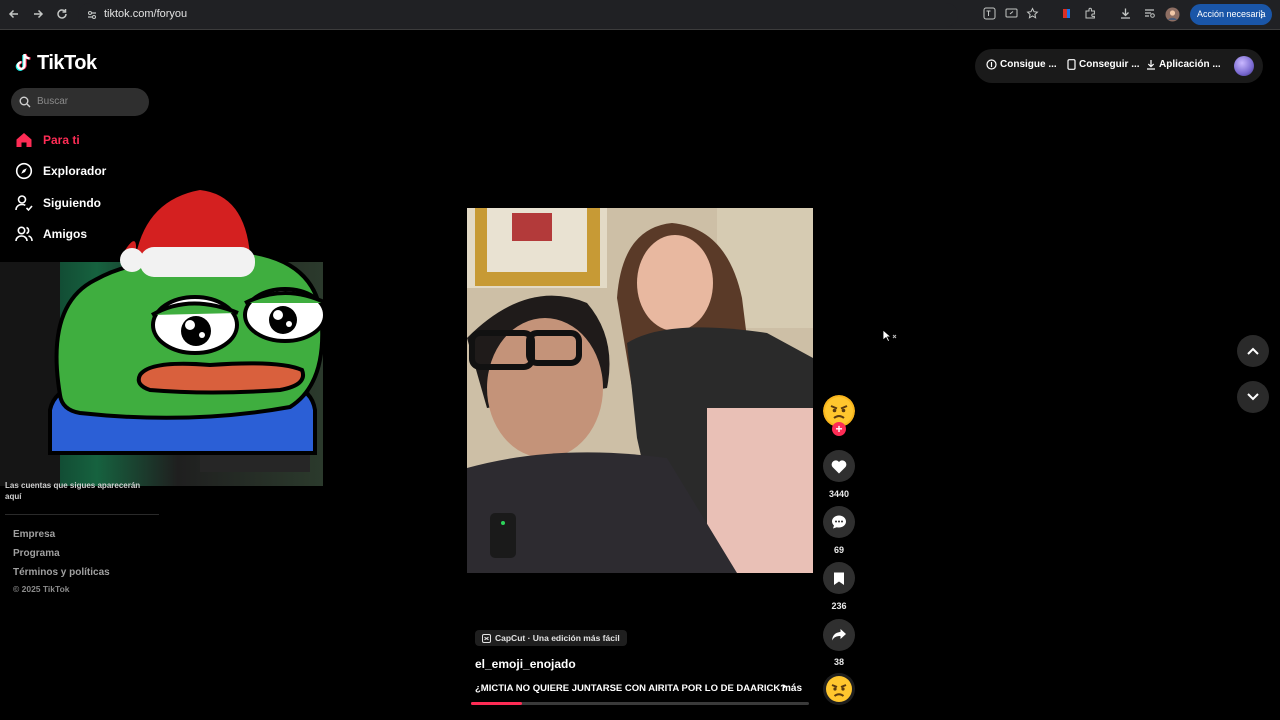 The height and width of the screenshot is (720, 1280). I want to click on screen-share-icon, so click(1011, 15).